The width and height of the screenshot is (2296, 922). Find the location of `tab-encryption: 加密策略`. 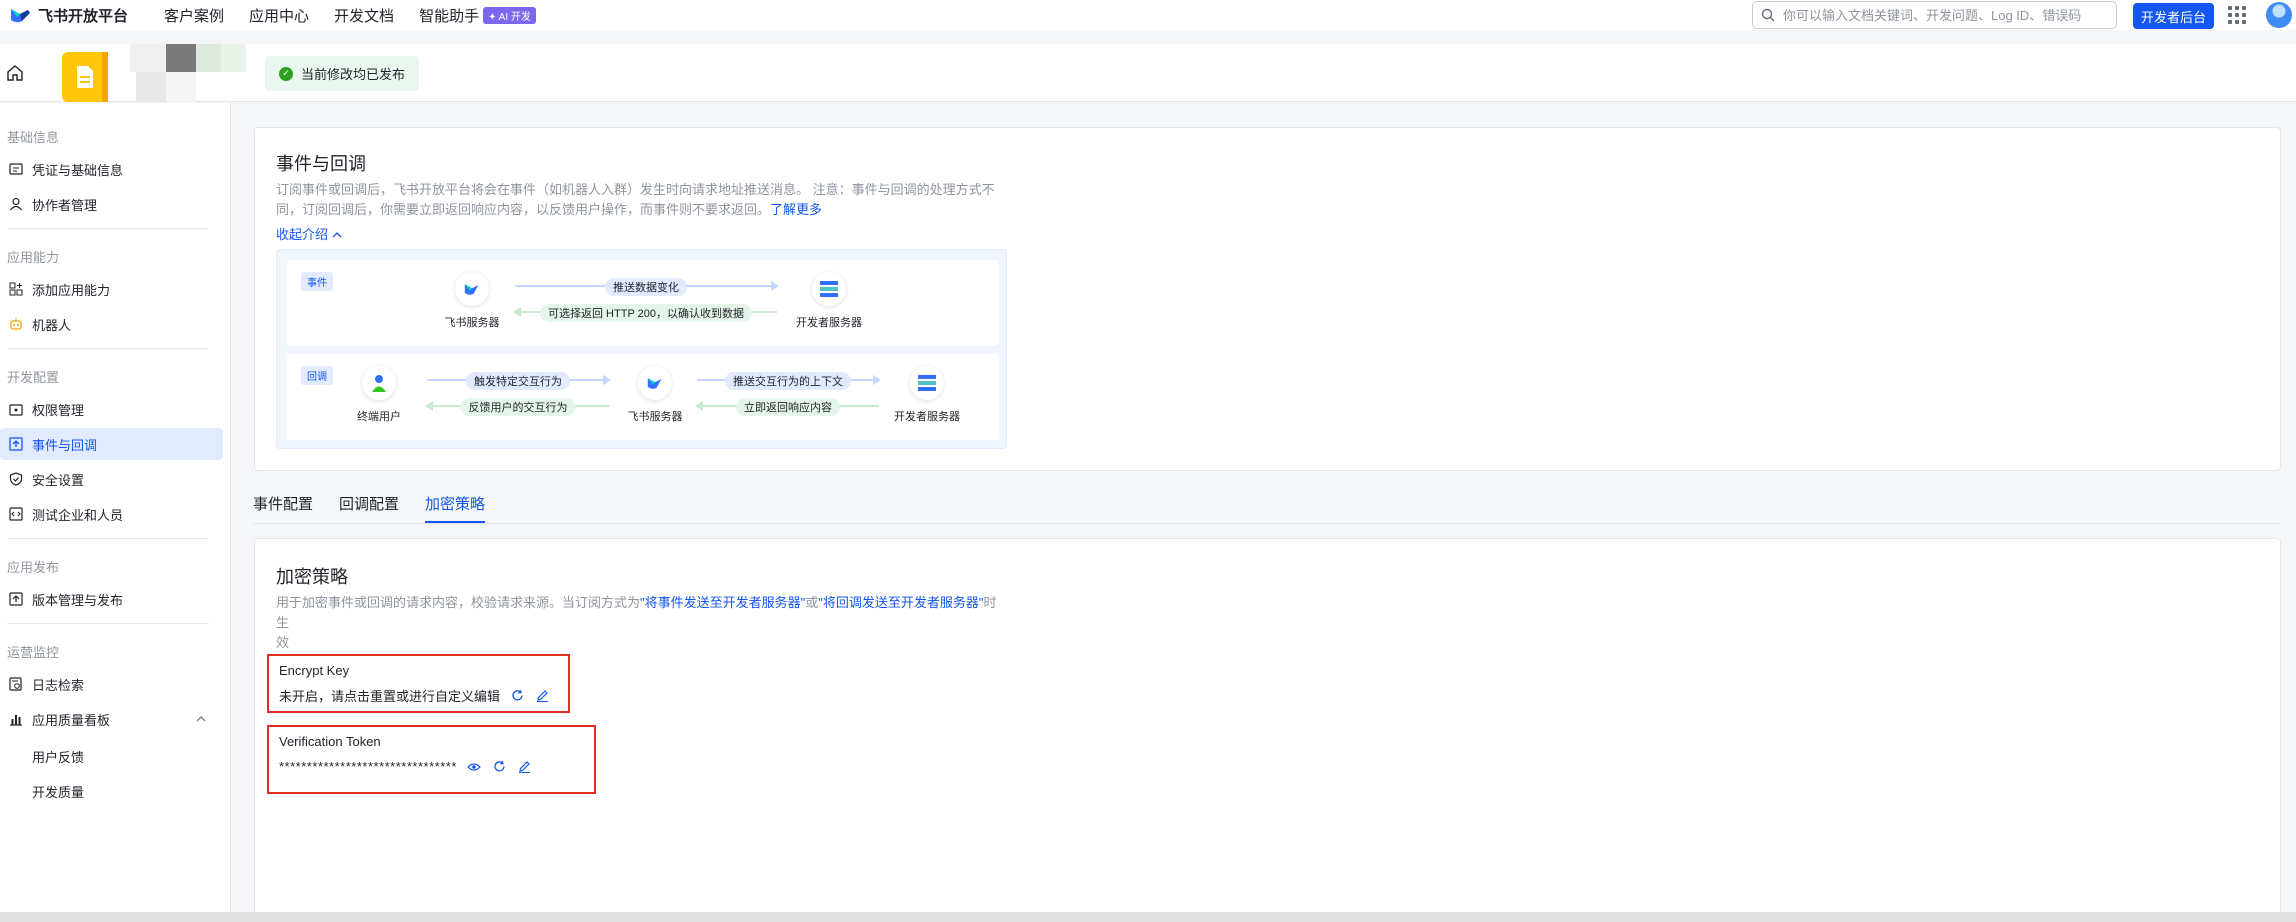

tab-encryption: 加密策略 is located at coordinates (455, 508).